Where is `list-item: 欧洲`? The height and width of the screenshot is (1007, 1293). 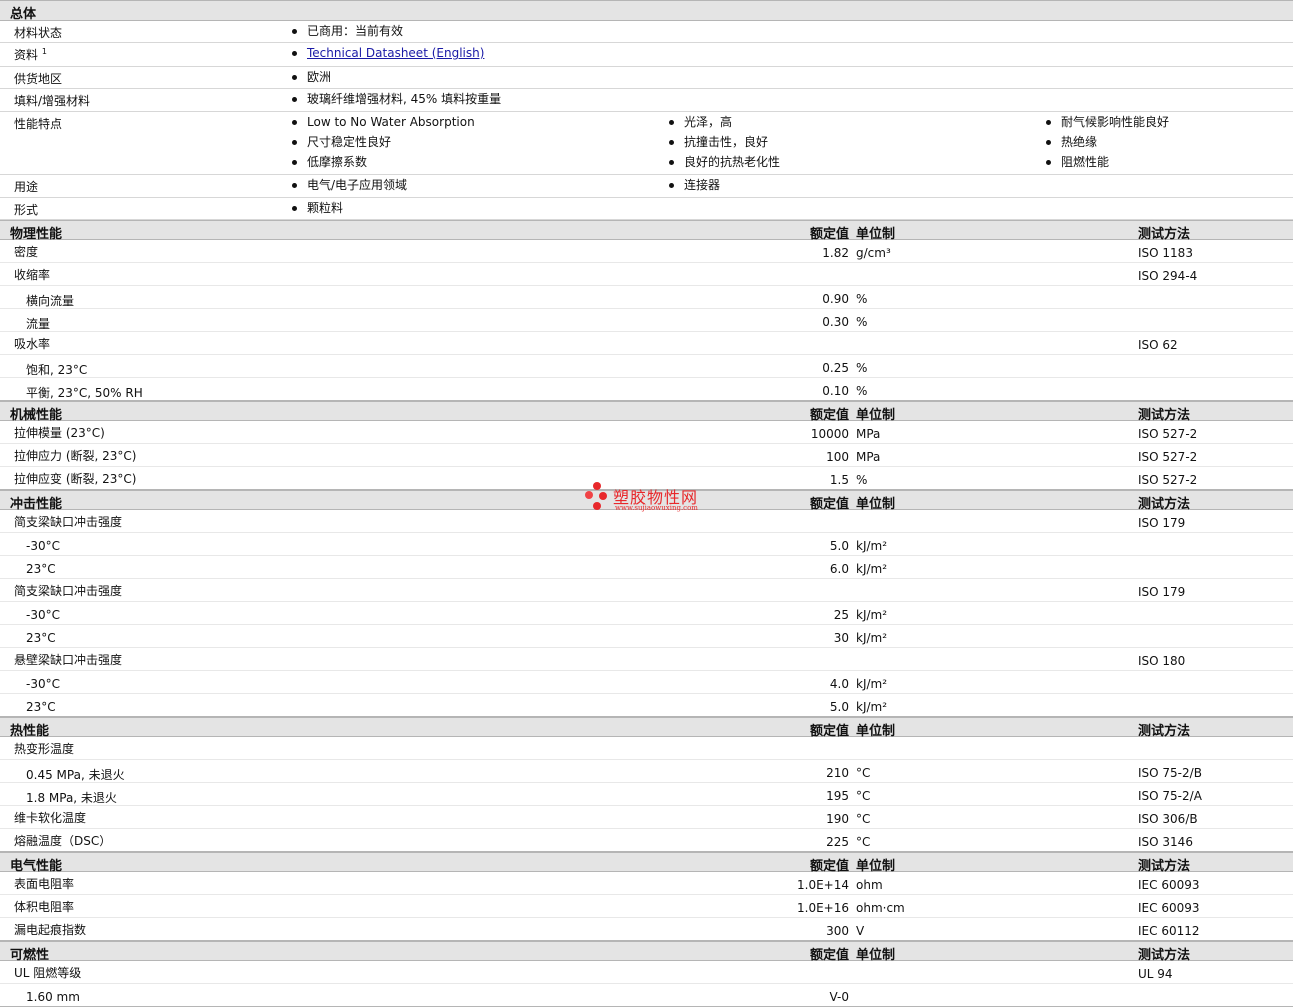 list-item: 欧洲 is located at coordinates (480, 77).